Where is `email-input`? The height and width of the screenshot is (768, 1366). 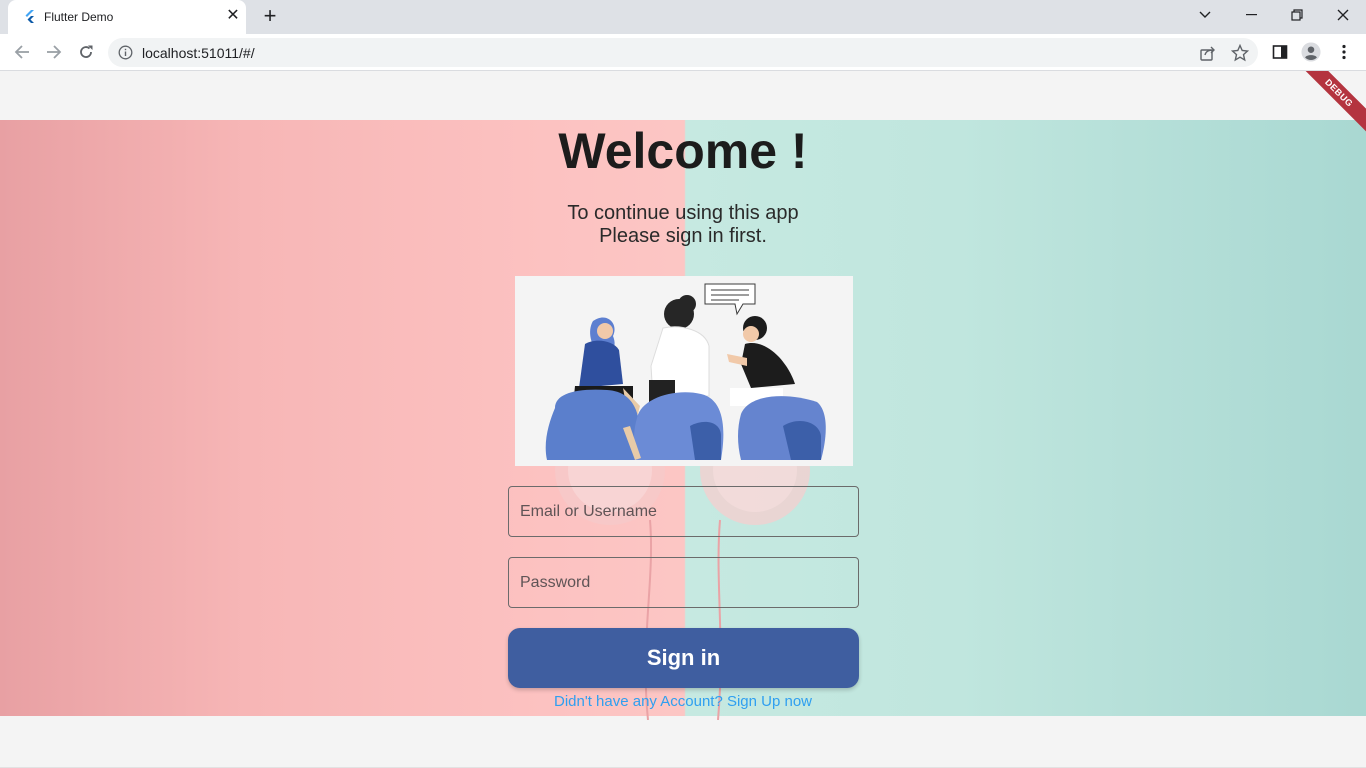
email-input is located at coordinates (683, 511).